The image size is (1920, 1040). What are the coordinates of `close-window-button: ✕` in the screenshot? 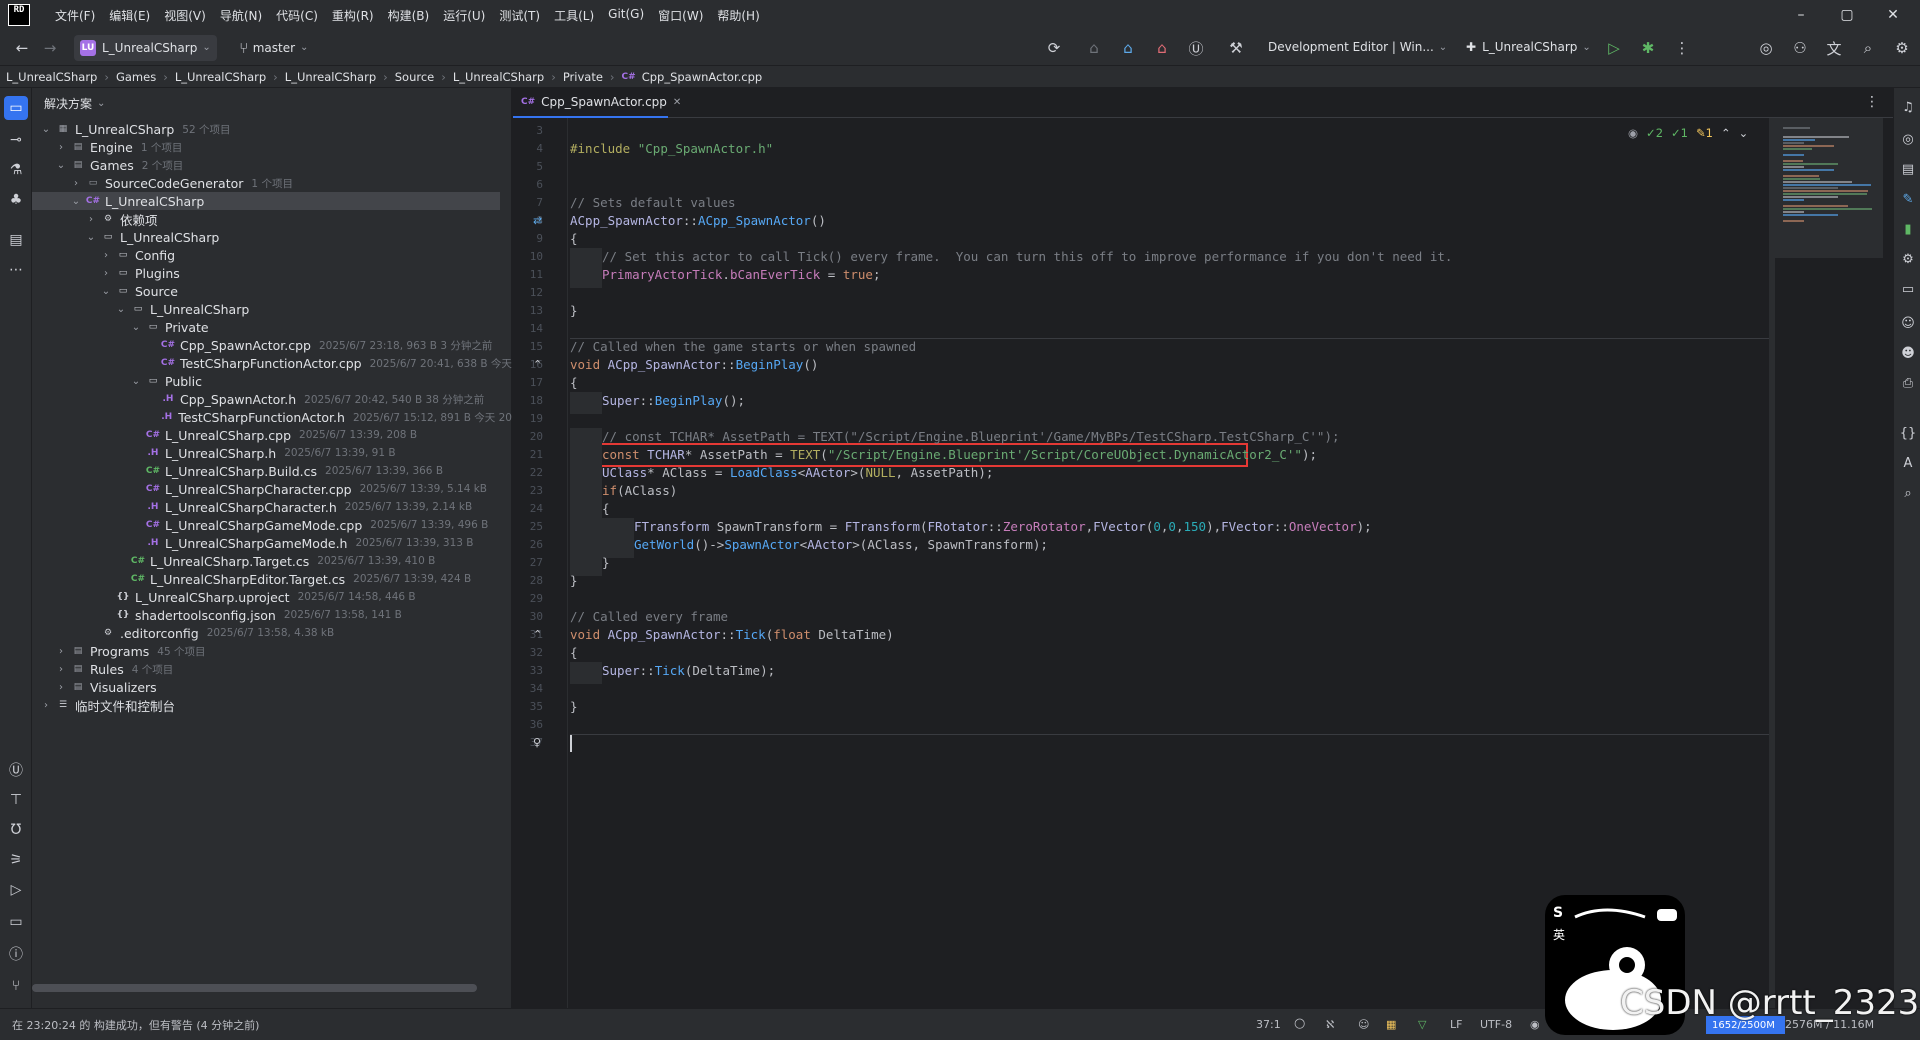 It's located at (1893, 15).